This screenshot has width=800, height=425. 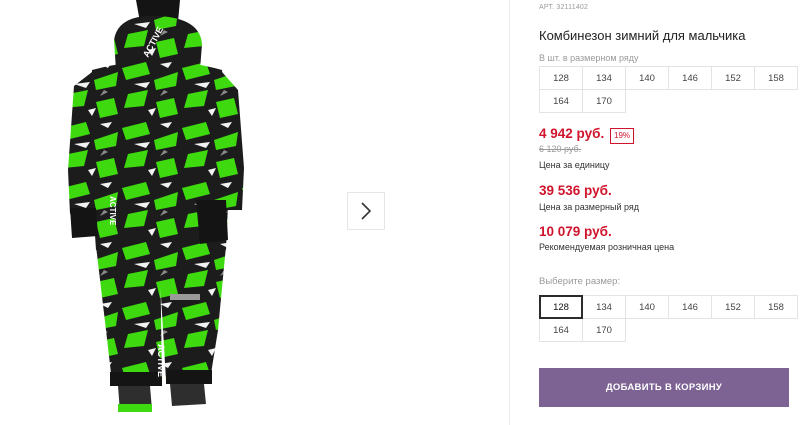 What do you see at coordinates (561, 78) in the screenshot?
I see `size-row-cell: 128` at bounding box center [561, 78].